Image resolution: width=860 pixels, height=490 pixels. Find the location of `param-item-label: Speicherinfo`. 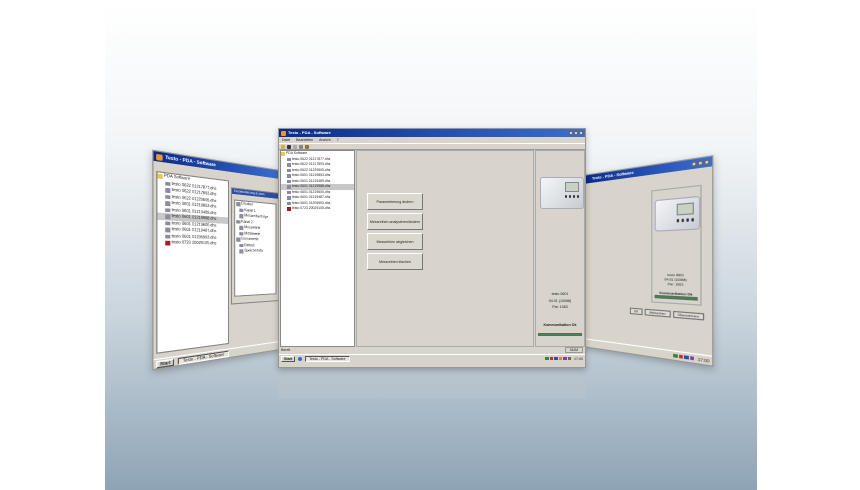

param-item-label: Speicherinfo is located at coordinates (253, 250).